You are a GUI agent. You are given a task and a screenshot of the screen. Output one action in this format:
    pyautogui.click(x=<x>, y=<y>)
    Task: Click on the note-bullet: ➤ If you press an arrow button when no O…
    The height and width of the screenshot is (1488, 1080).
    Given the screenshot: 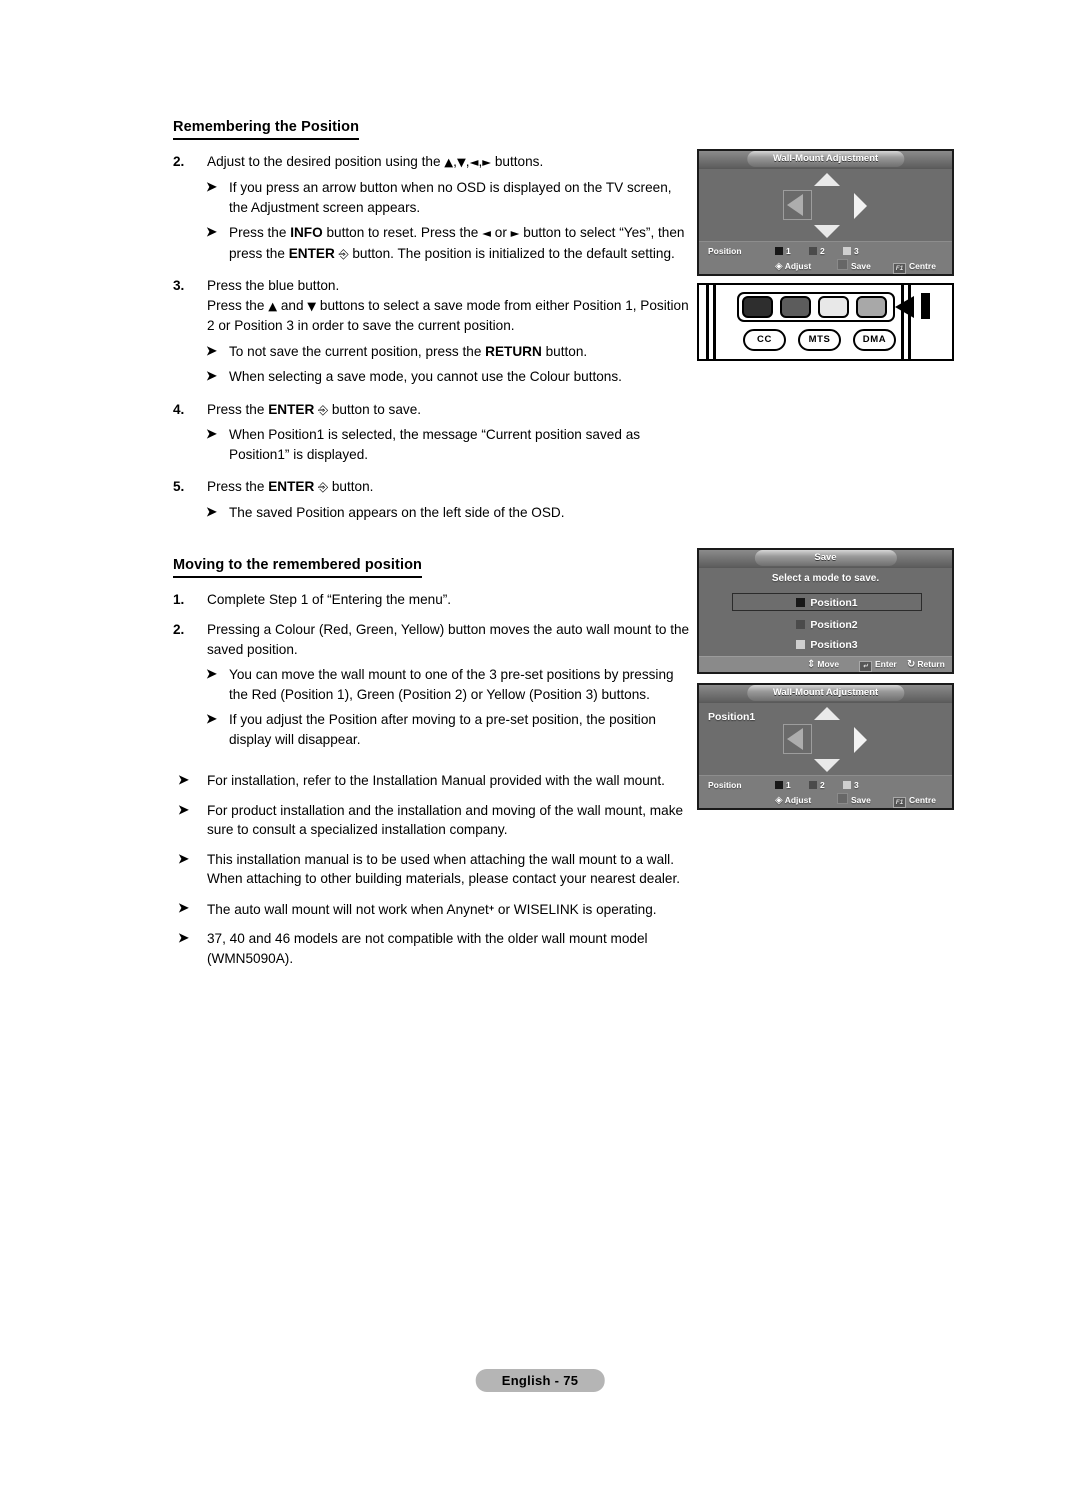 What is the action you would take?
    pyautogui.click(x=433, y=197)
    